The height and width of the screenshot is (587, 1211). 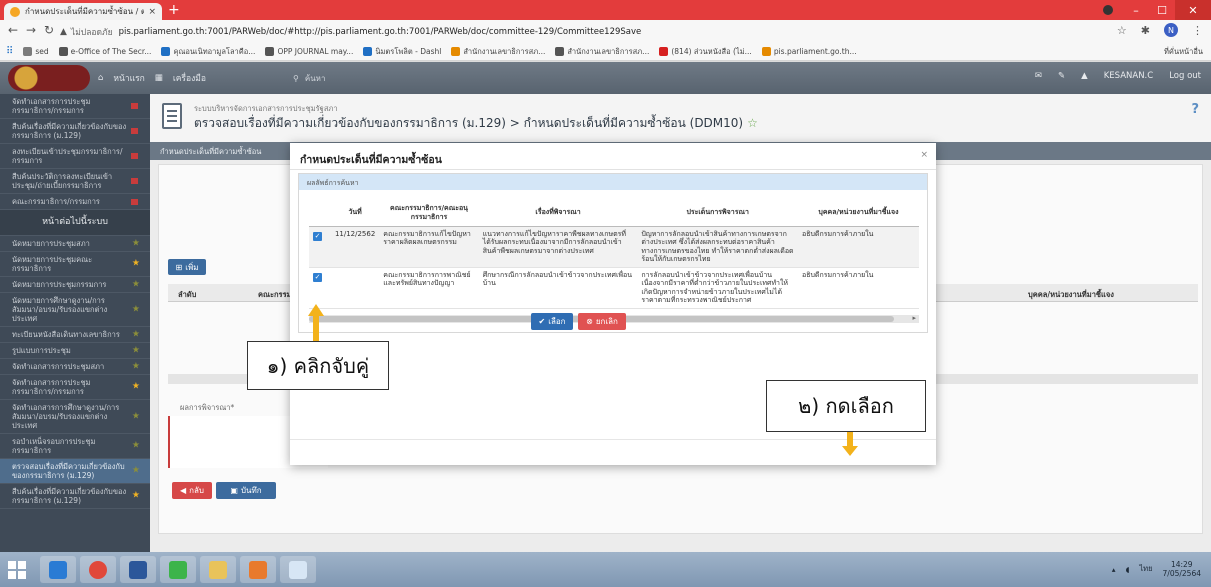 What do you see at coordinates (1197, 30) in the screenshot?
I see `menu-dots-icon: ⋮` at bounding box center [1197, 30].